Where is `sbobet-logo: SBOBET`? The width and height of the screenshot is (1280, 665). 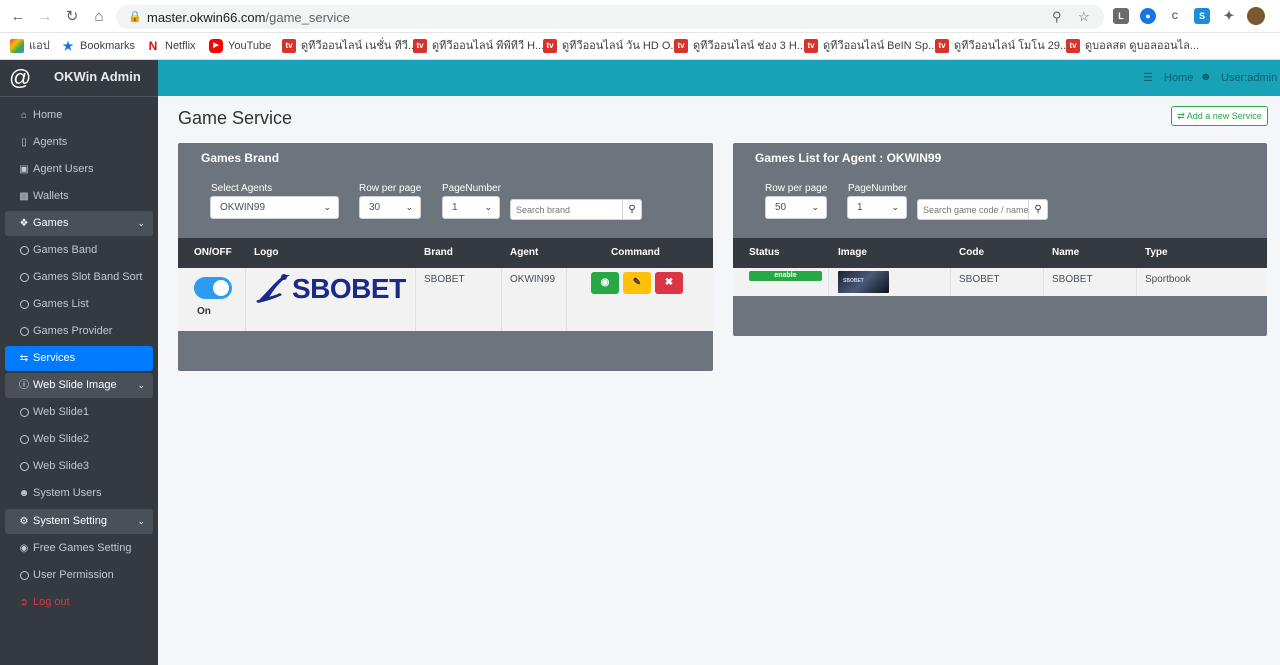 sbobet-logo: SBOBET is located at coordinates (330, 288).